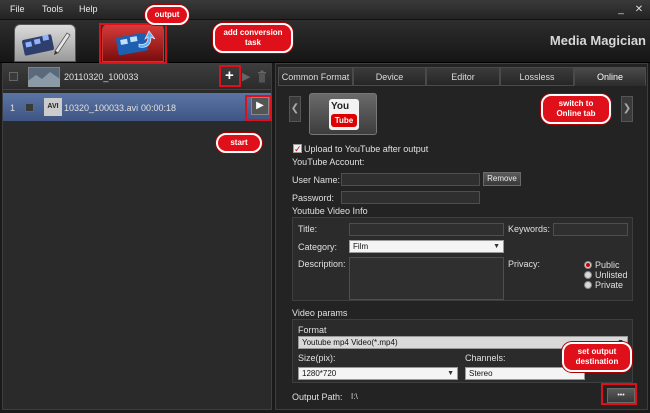 The width and height of the screenshot is (650, 413). What do you see at coordinates (325, 10) in the screenshot?
I see `menubar: File Tools Help _ ✕` at bounding box center [325, 10].